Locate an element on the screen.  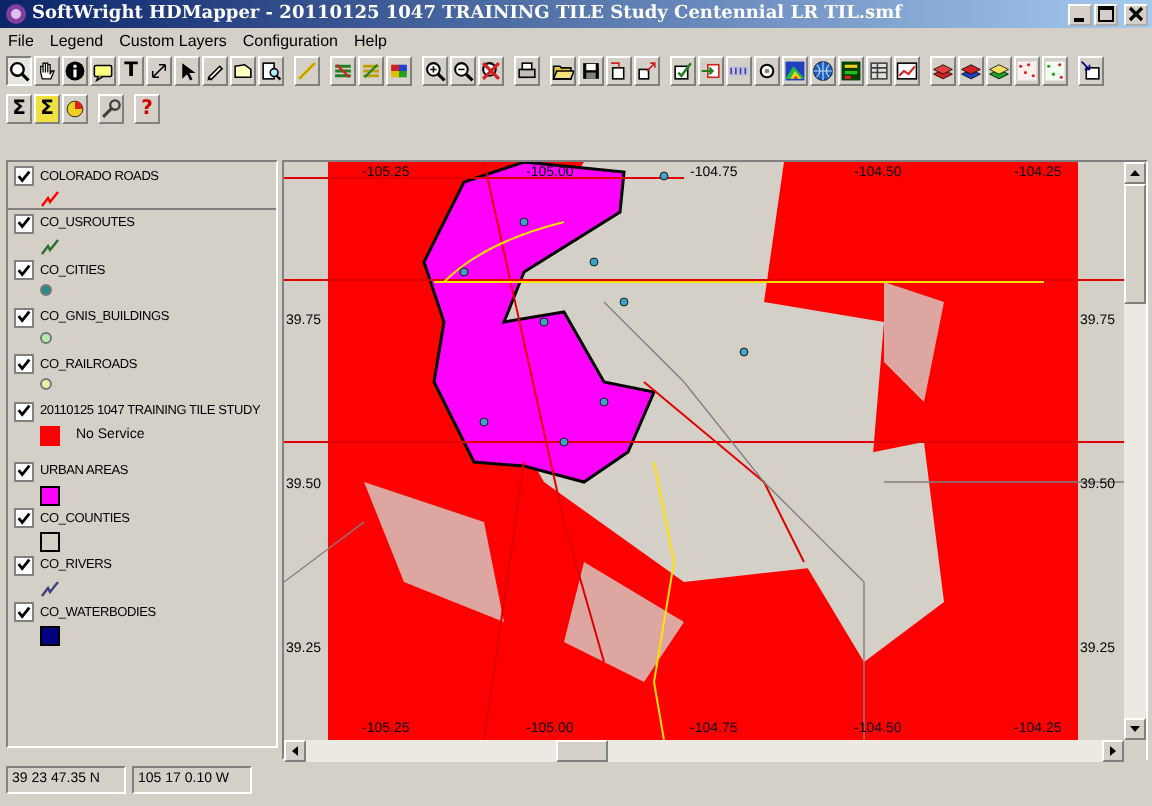
window-arrow-icon is located at coordinates (1091, 71).